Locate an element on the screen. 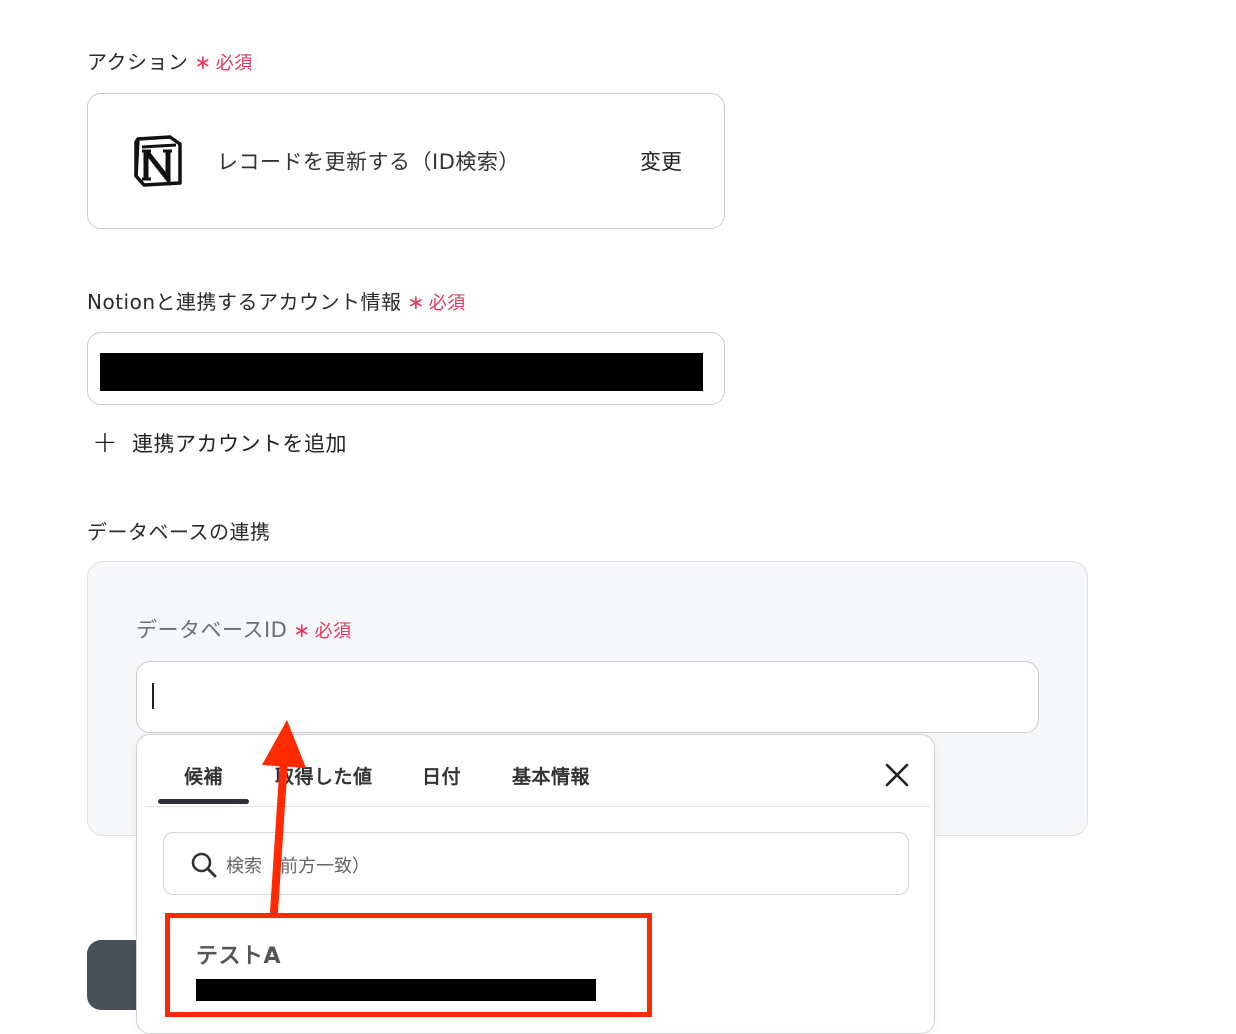 The width and height of the screenshot is (1236, 1034). close-icon is located at coordinates (897, 775).